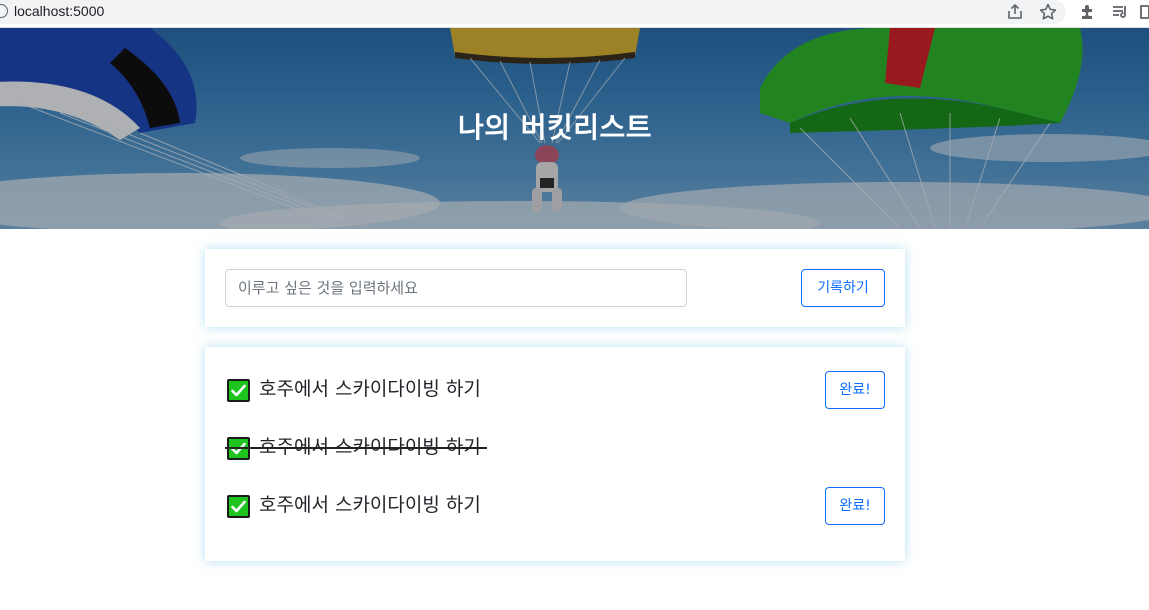 This screenshot has width=1149, height=610. Describe the element at coordinates (533, 12) in the screenshot. I see `address-bar: localhost:5000` at that location.